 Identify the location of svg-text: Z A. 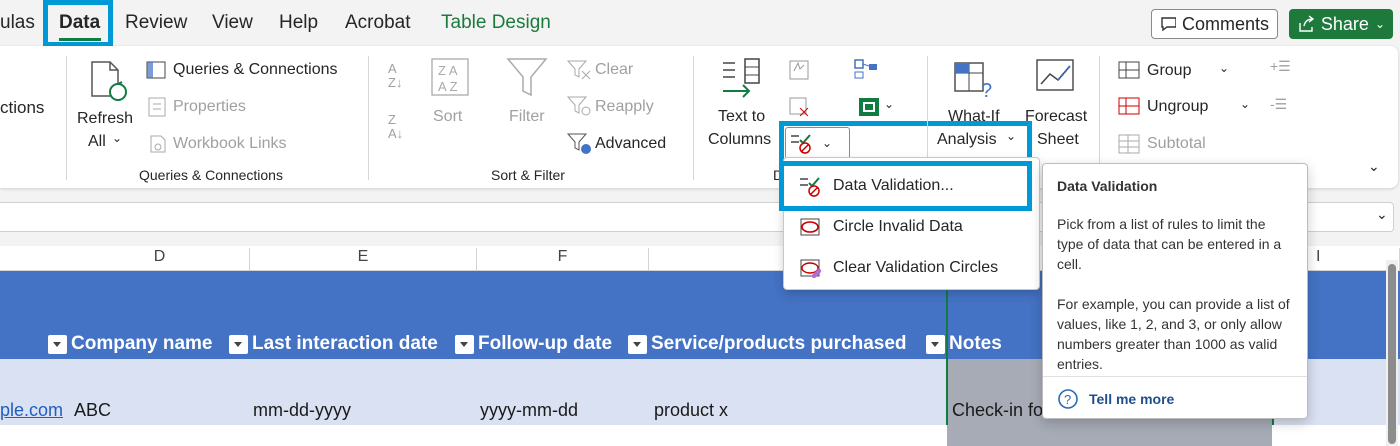
(448, 70).